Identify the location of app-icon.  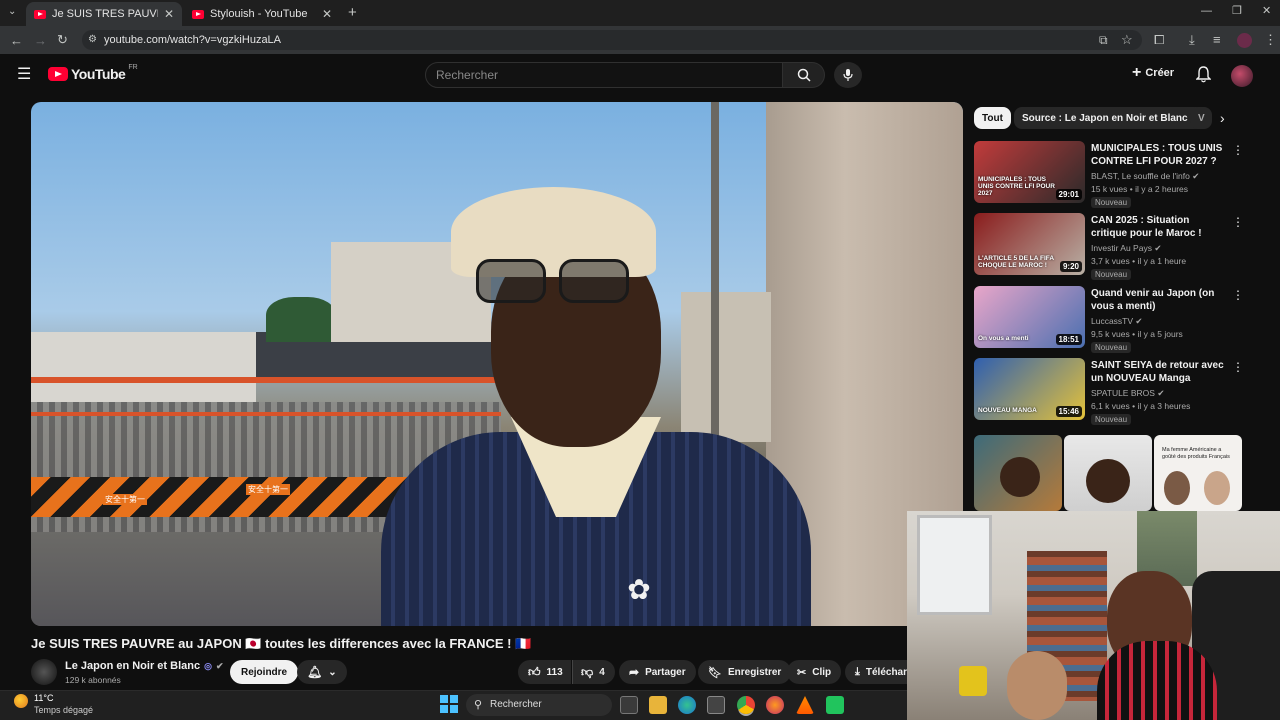
(835, 705).